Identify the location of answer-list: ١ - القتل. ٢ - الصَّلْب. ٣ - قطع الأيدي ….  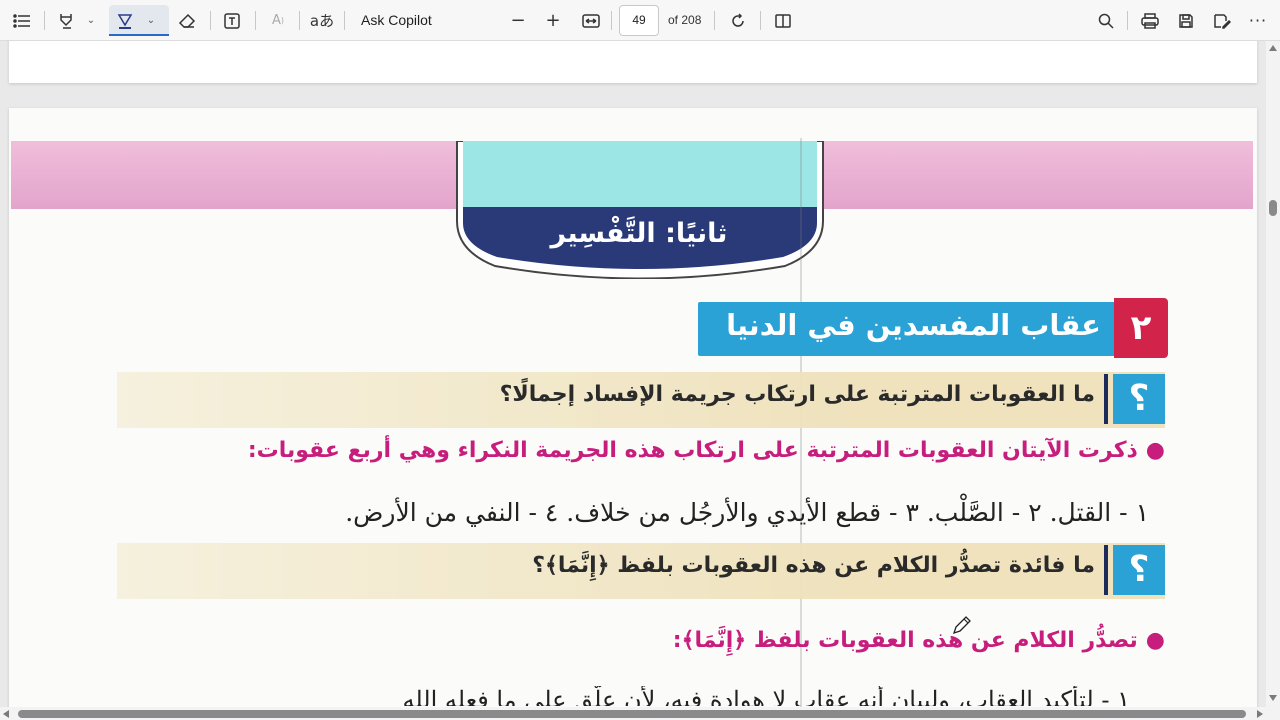
(747, 512).